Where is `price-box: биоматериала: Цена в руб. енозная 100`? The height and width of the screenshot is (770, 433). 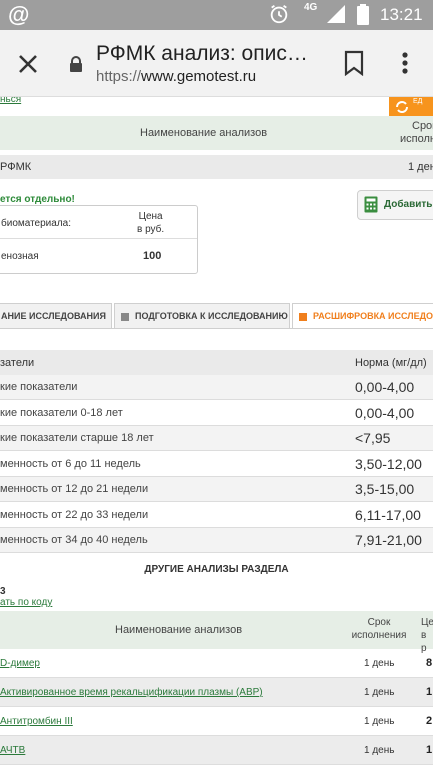 price-box: биоматериала: Цена в руб. енозная 100 is located at coordinates (99, 239).